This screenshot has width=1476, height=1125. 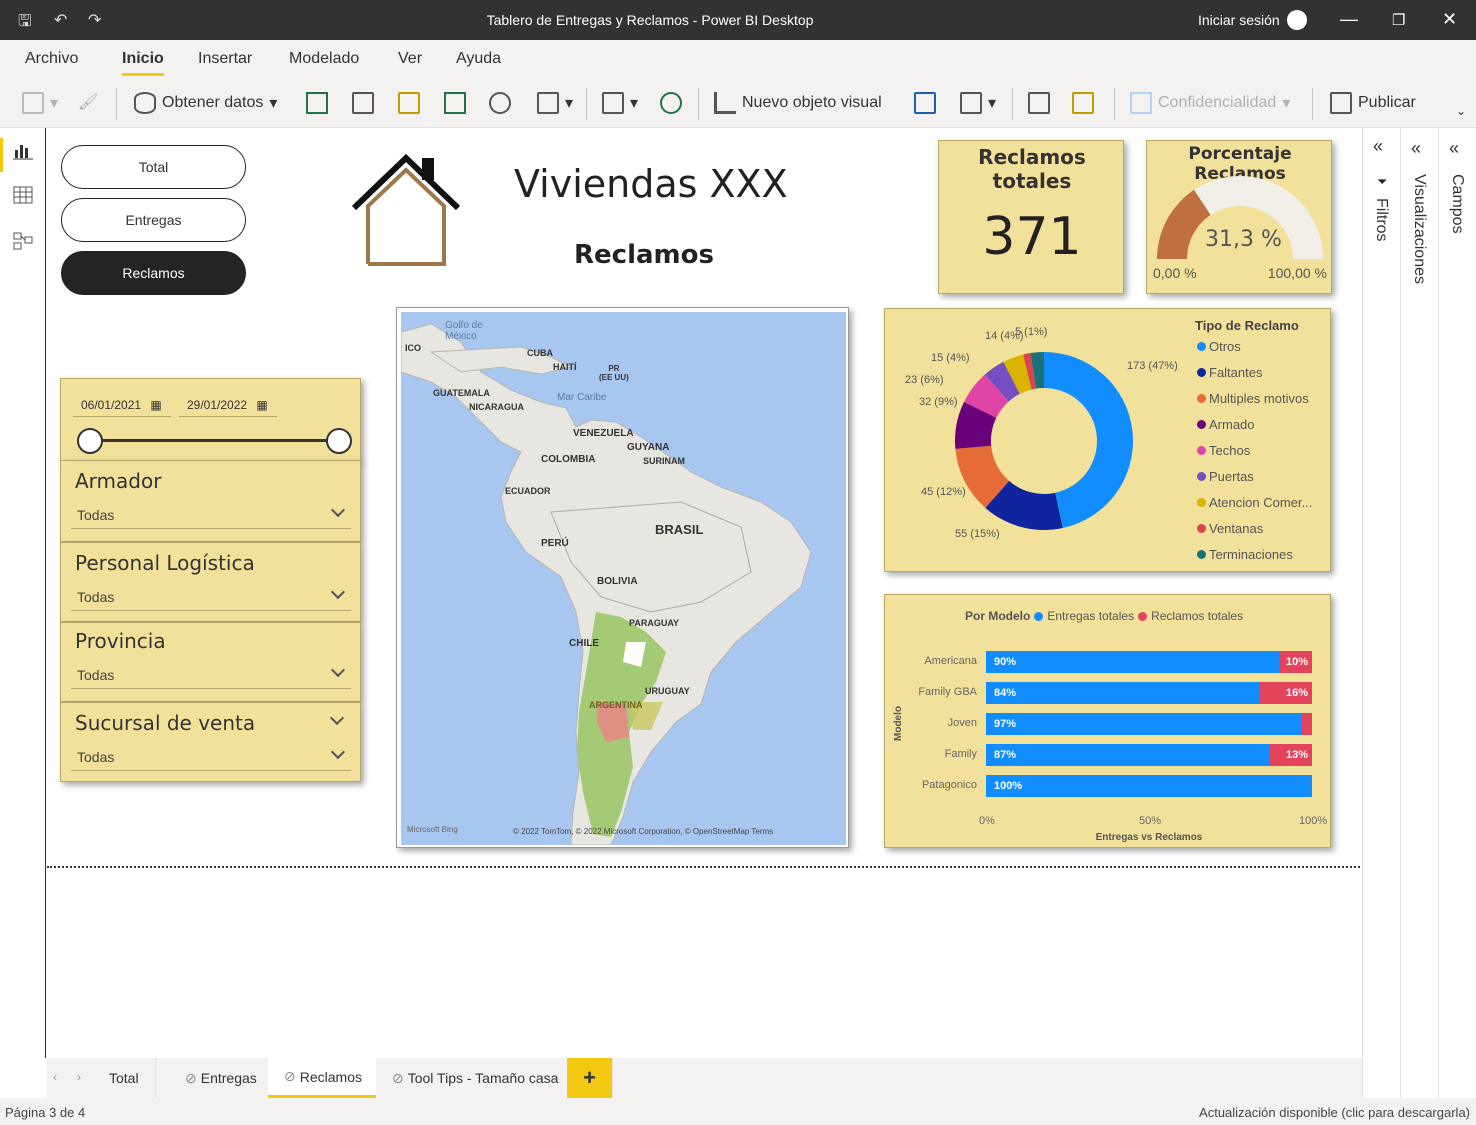 What do you see at coordinates (924, 380) in the screenshot?
I see `donut-data-label: 23 (6%)` at bounding box center [924, 380].